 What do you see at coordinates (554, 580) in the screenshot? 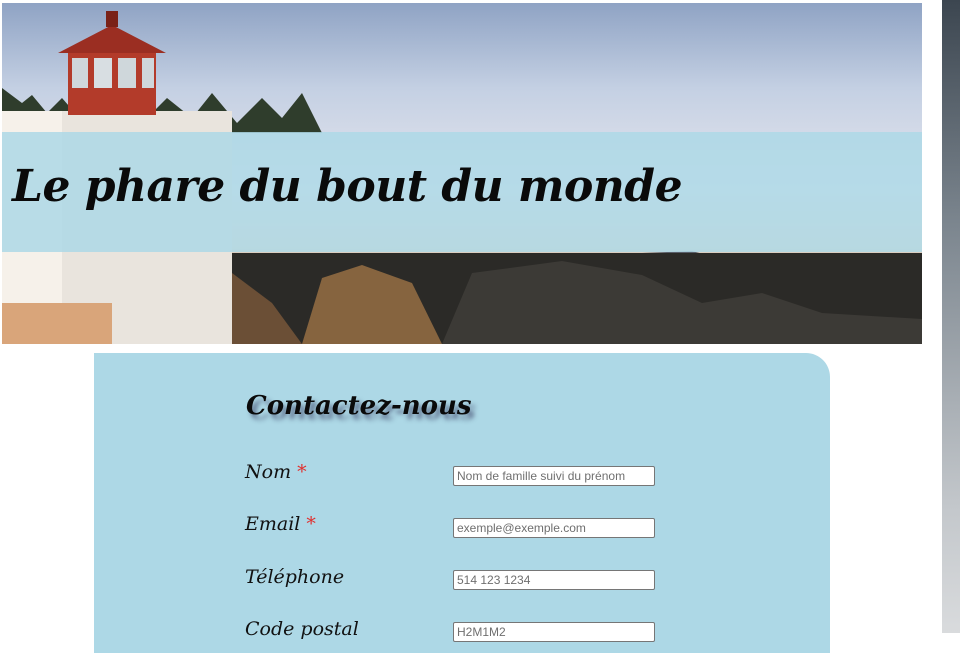
I see `phone-input` at bounding box center [554, 580].